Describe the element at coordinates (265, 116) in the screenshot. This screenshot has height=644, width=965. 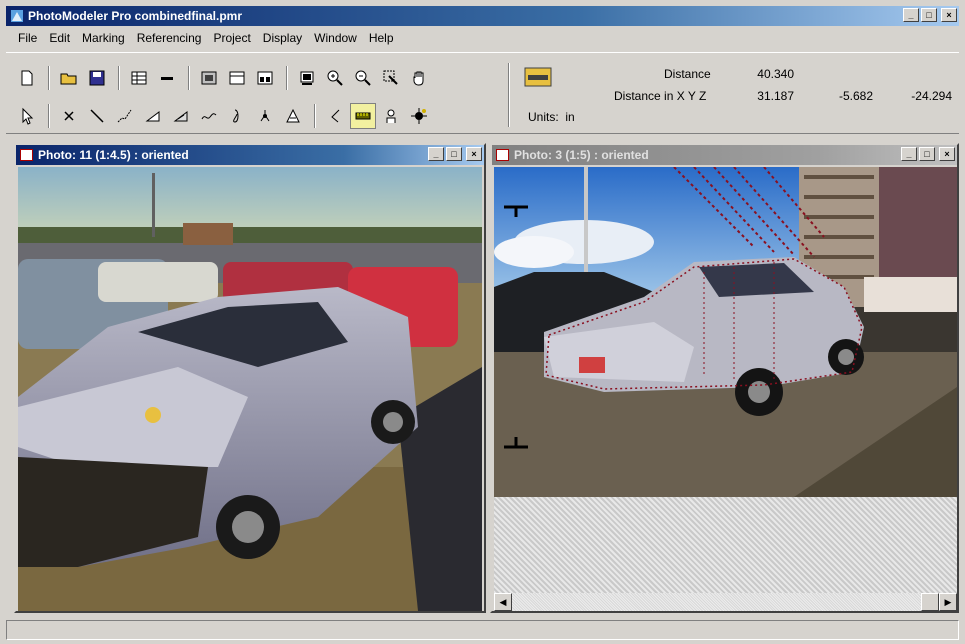
I see `target-icon` at that location.